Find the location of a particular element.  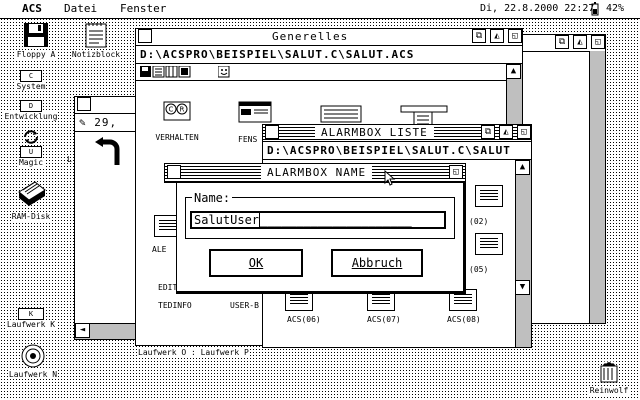

floppy-icon is located at coordinates (36, 35).